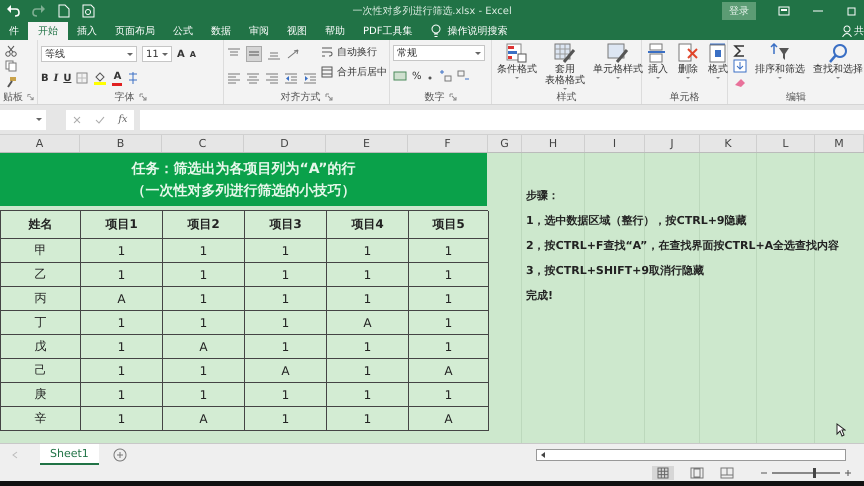  I want to click on column-header: G, so click(505, 143).